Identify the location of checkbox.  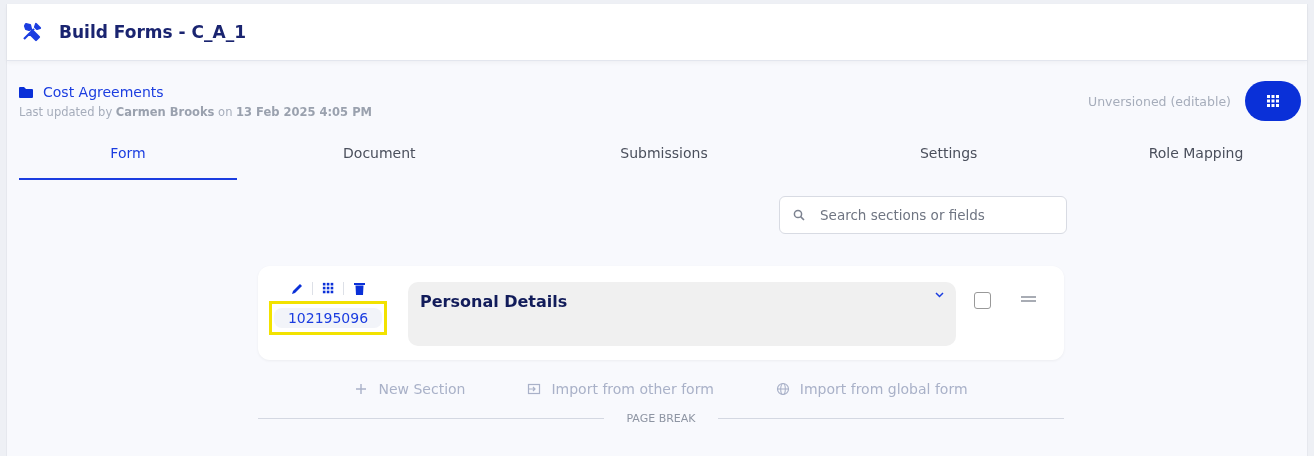
(982, 300).